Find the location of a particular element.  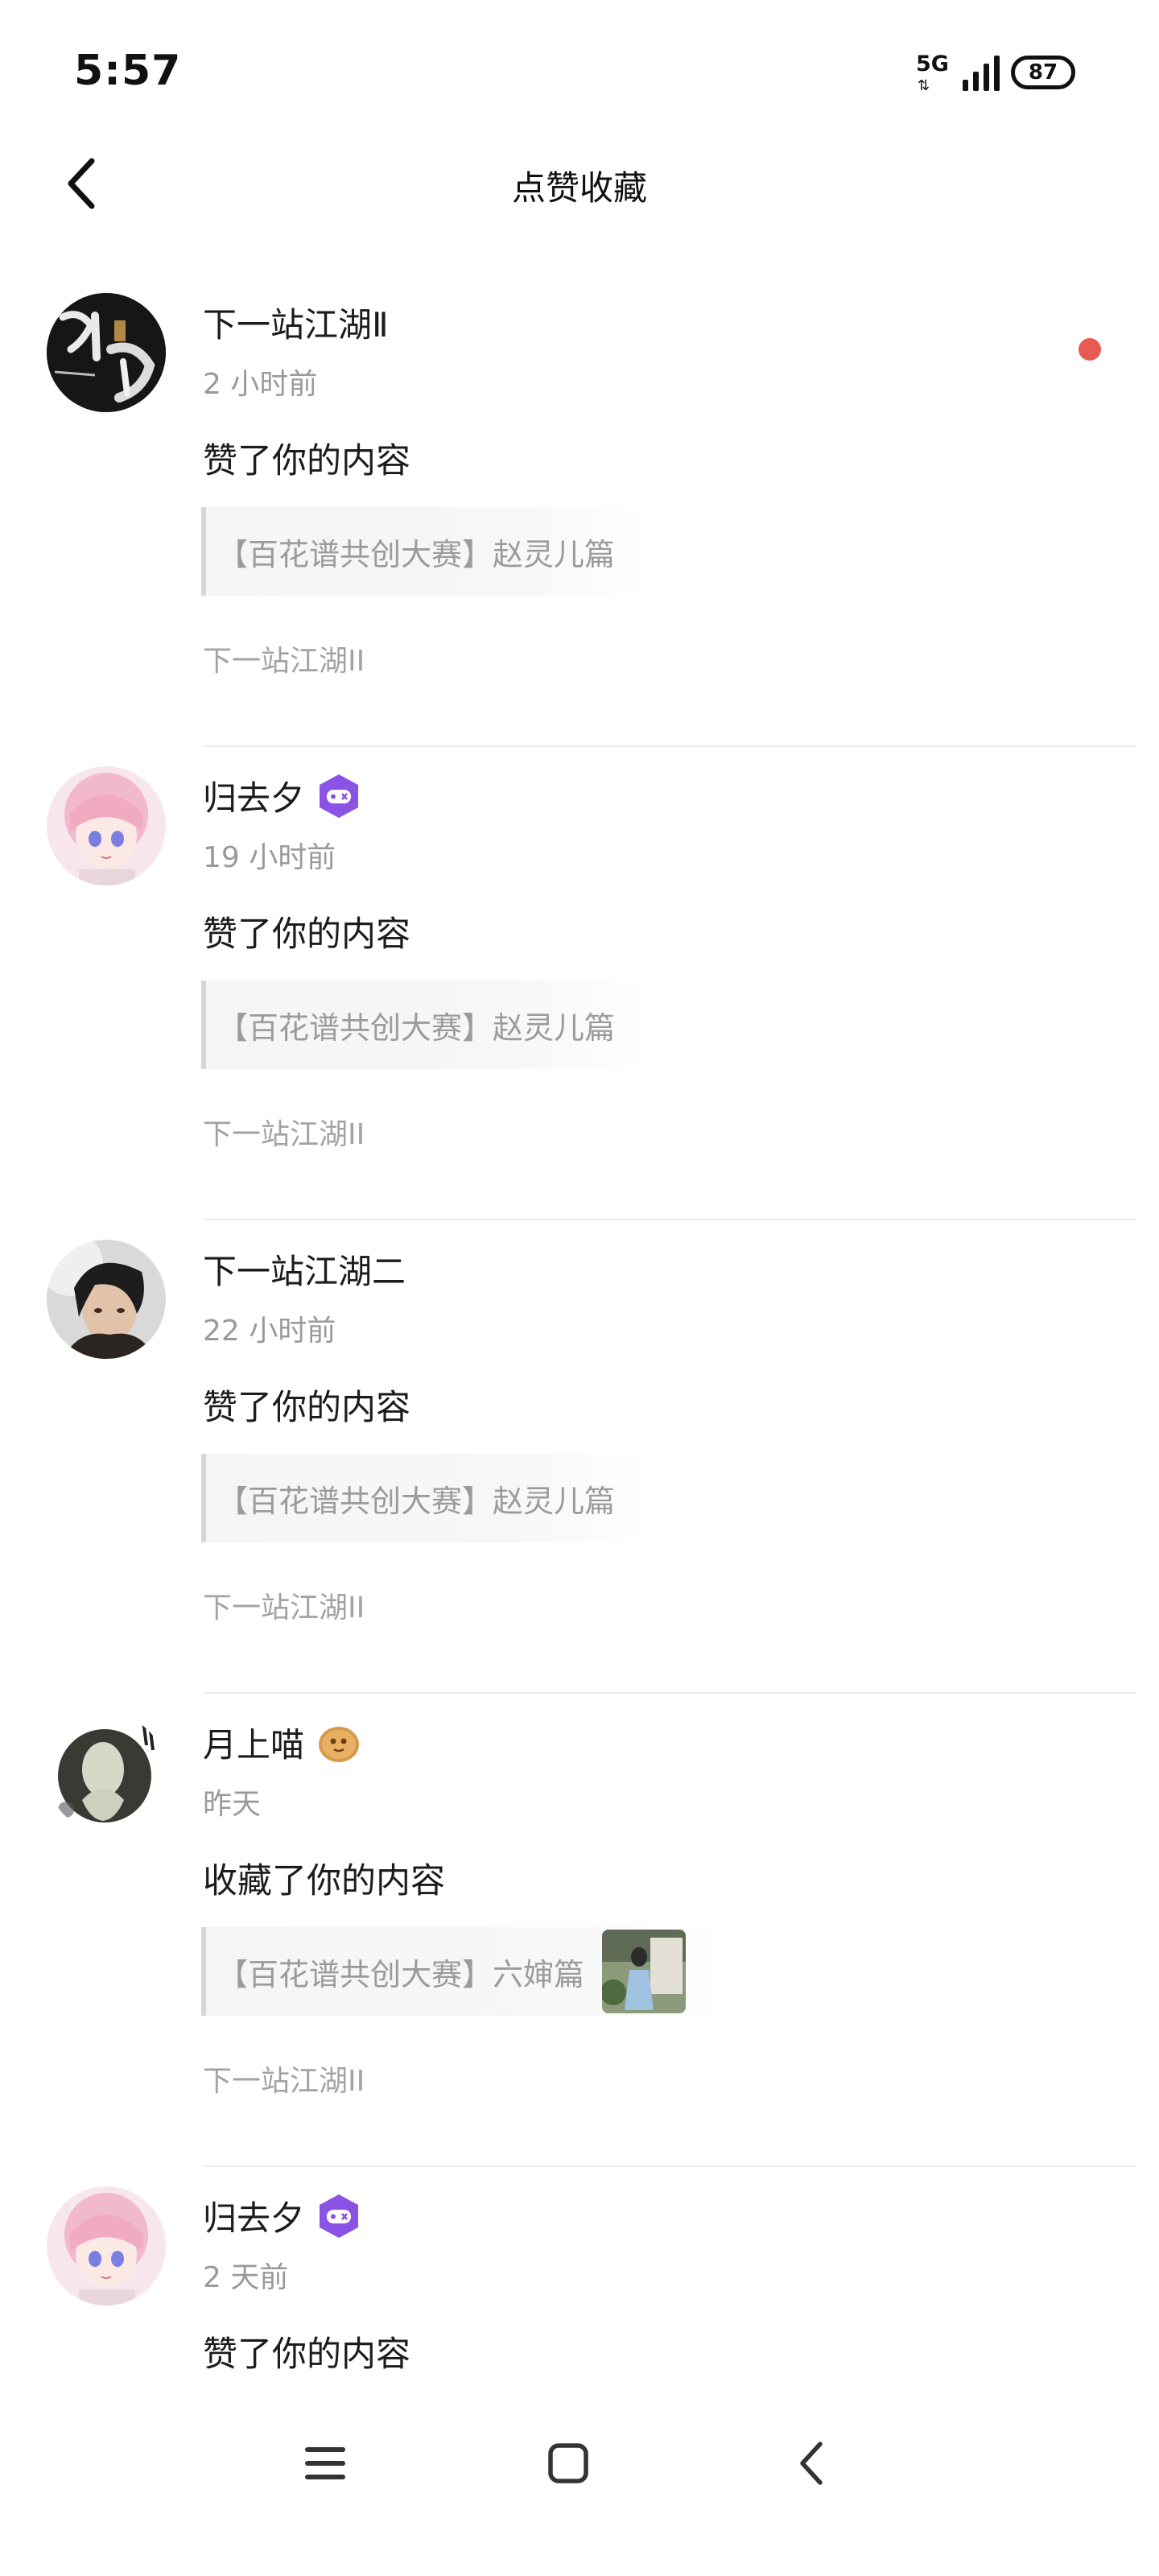

timestamp: 昨天 is located at coordinates (232, 1804).